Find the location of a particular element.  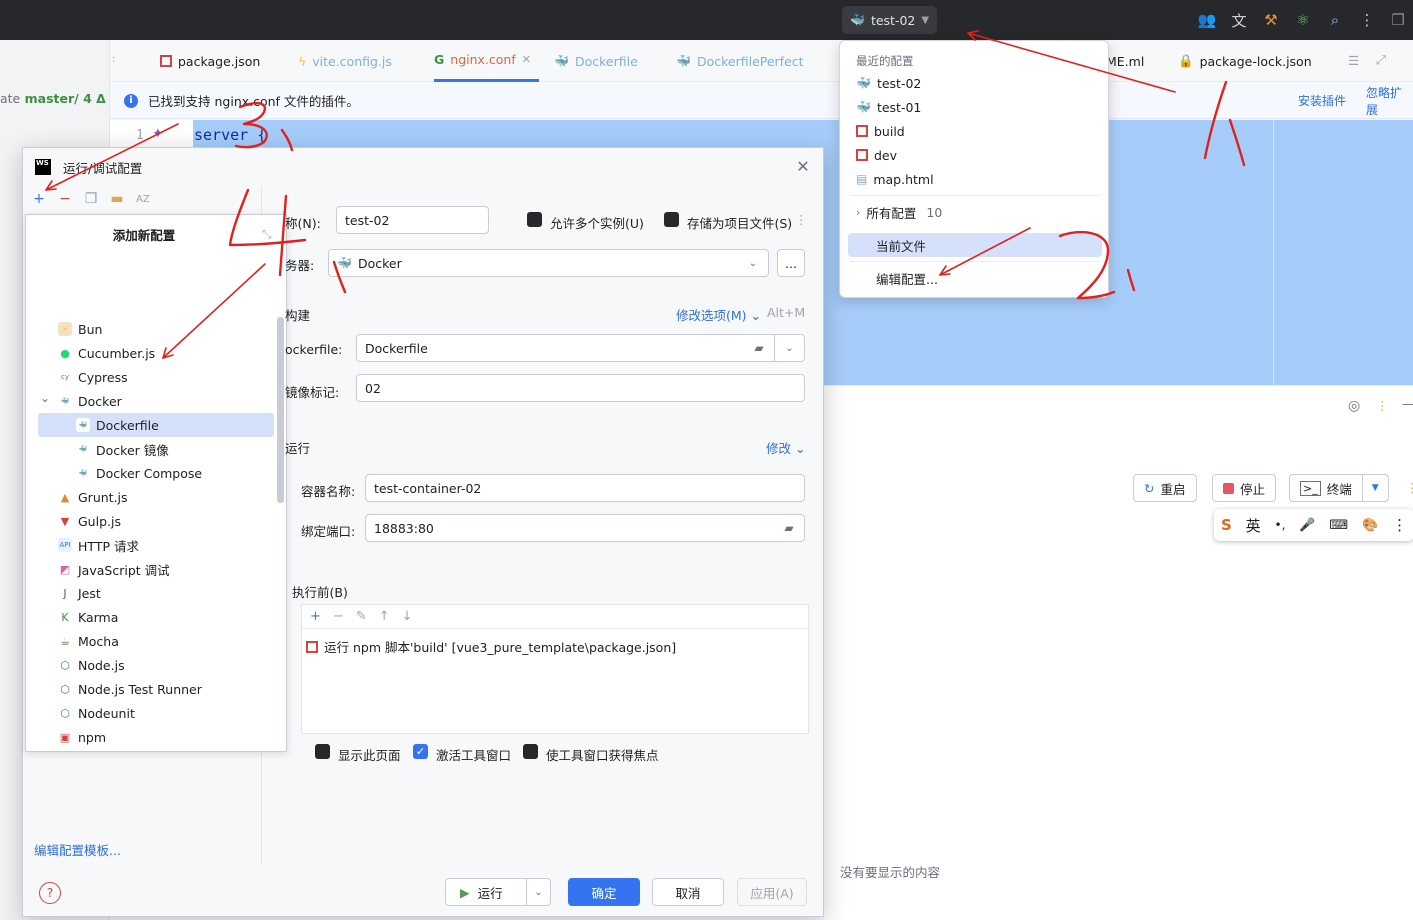

tab-nginx-conf: G nginx.conf ✕ is located at coordinates (486, 61).